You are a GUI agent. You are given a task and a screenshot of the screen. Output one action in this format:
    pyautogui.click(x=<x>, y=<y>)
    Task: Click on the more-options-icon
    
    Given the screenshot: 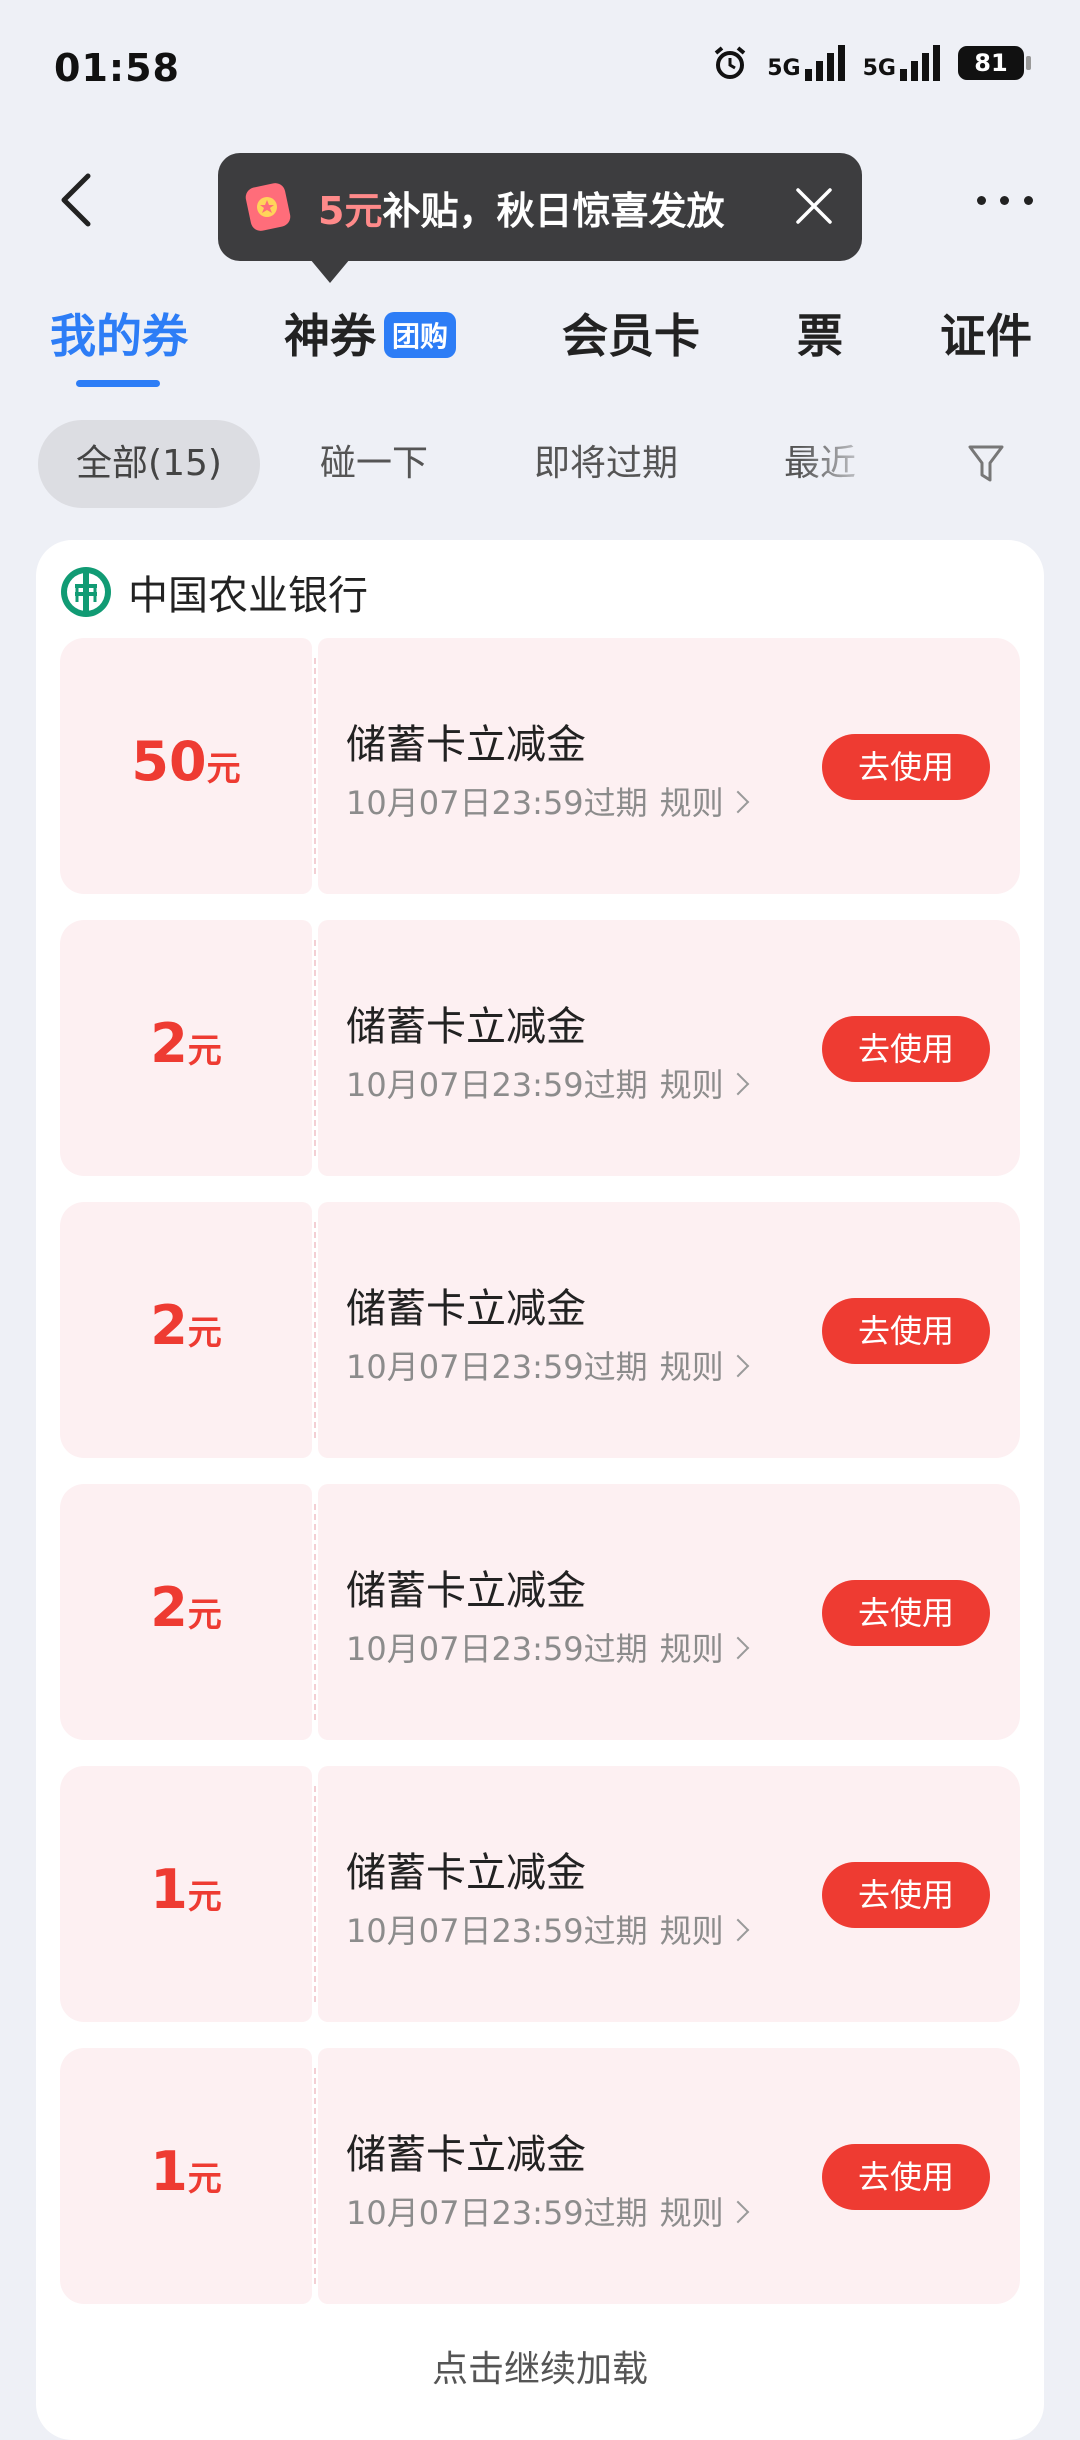 What is the action you would take?
    pyautogui.click(x=1005, y=200)
    